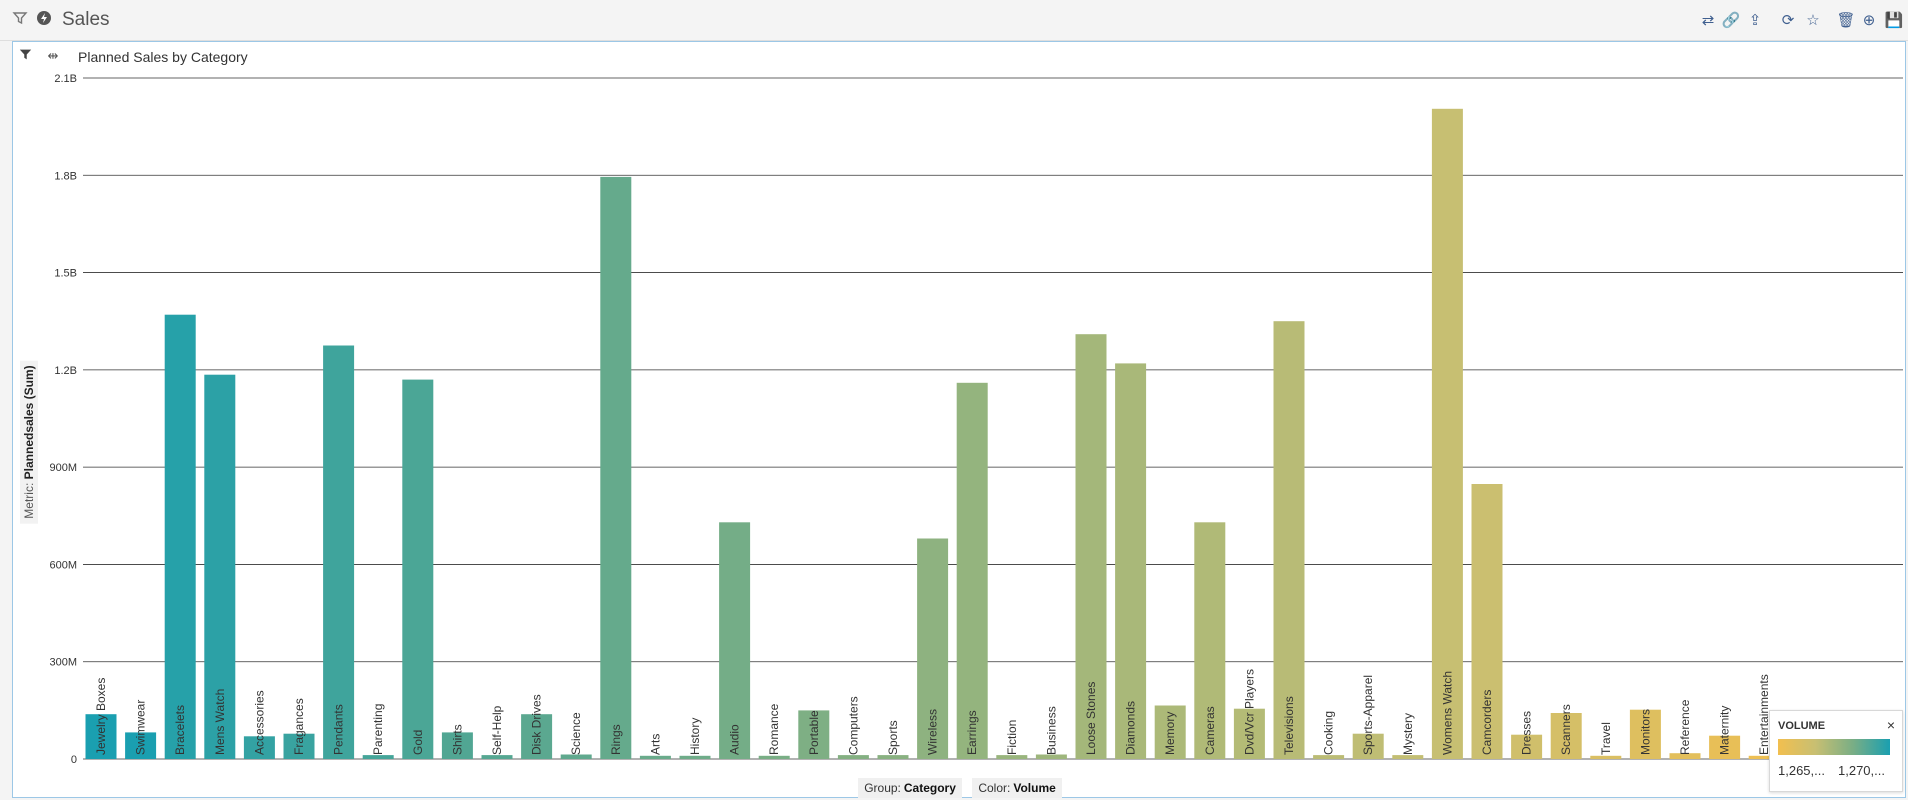  I want to click on bar-label: Dvd/Vcr Players, so click(1249, 712).